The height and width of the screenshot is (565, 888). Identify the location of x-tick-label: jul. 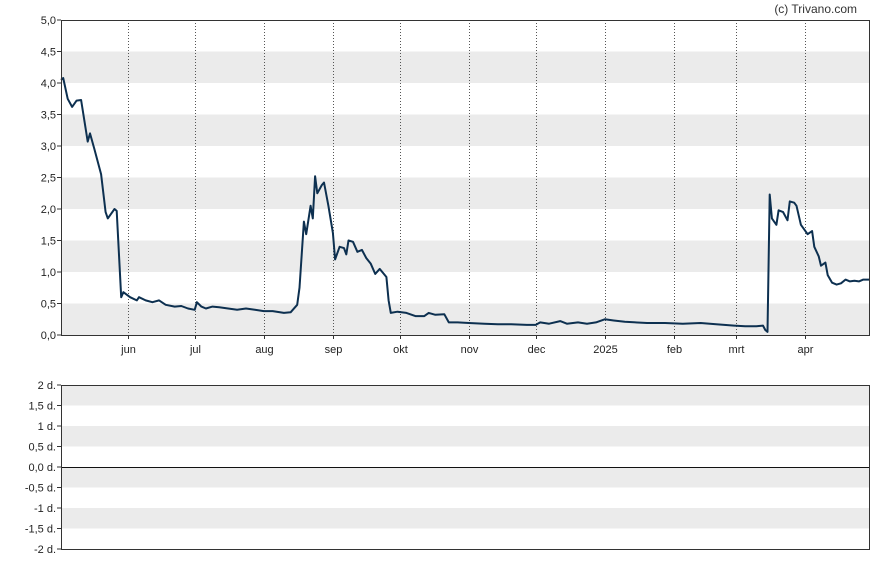
(195, 350).